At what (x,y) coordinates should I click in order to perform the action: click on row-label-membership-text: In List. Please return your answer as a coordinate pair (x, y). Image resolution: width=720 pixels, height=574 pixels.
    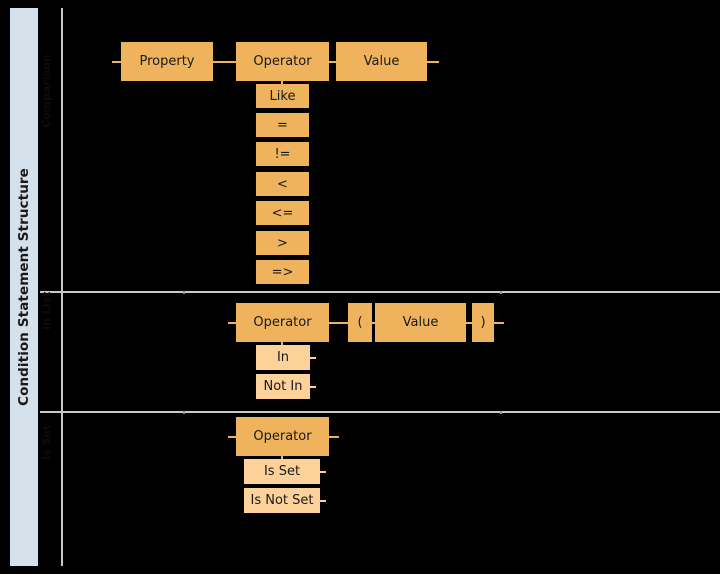
    Looking at the image, I should click on (46, 310).